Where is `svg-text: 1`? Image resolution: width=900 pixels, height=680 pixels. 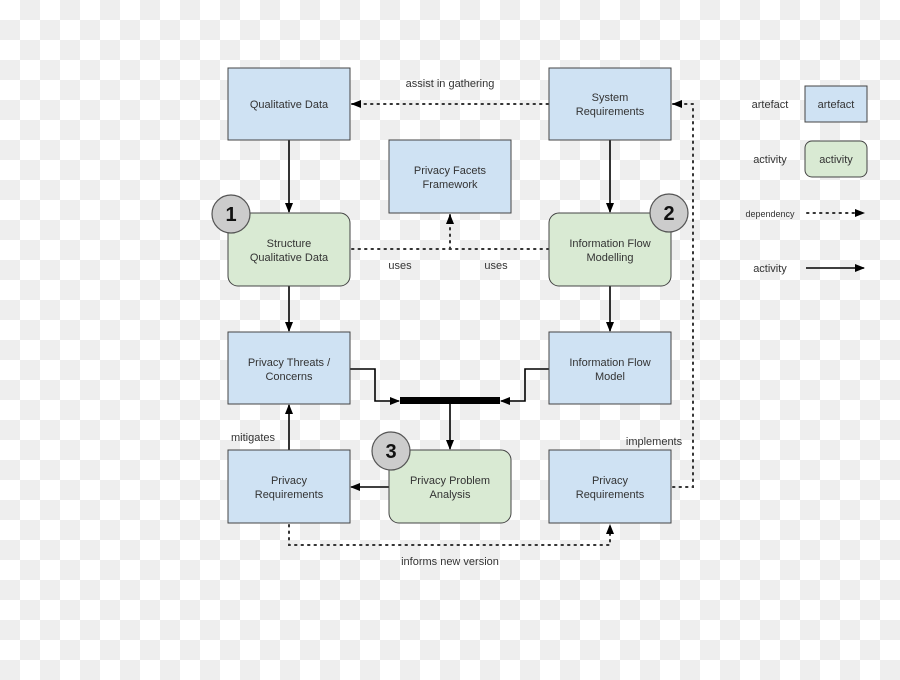 svg-text: 1 is located at coordinates (230, 215).